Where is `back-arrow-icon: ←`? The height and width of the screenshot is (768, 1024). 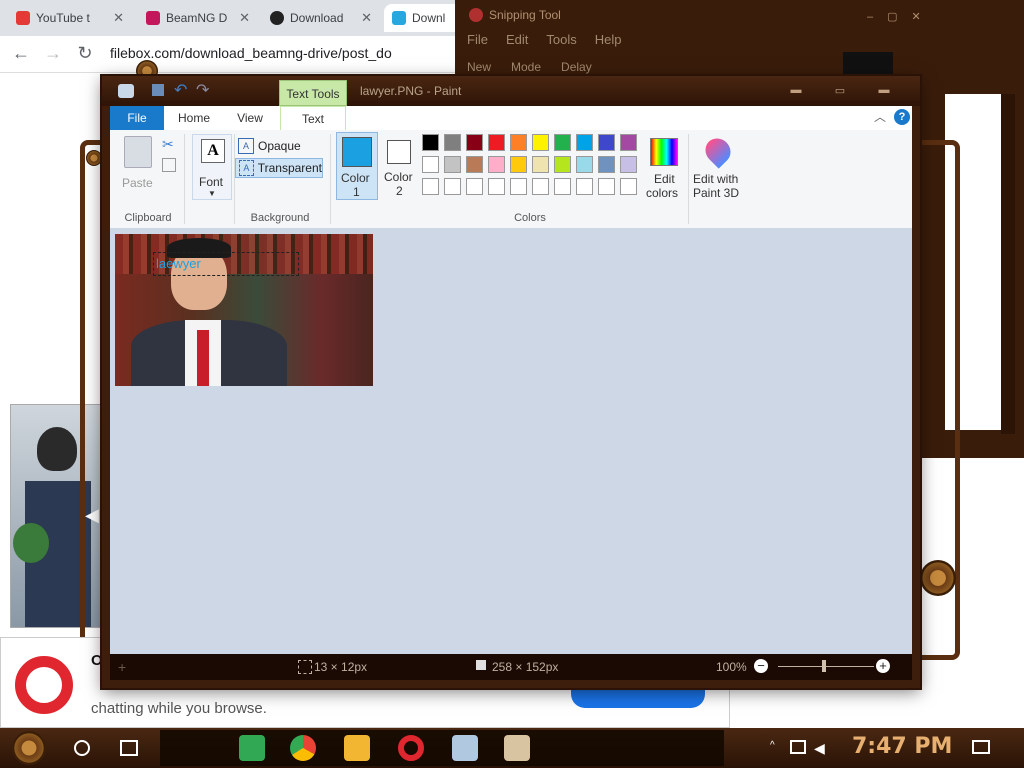
back-arrow-icon: ← is located at coordinates (21, 53).